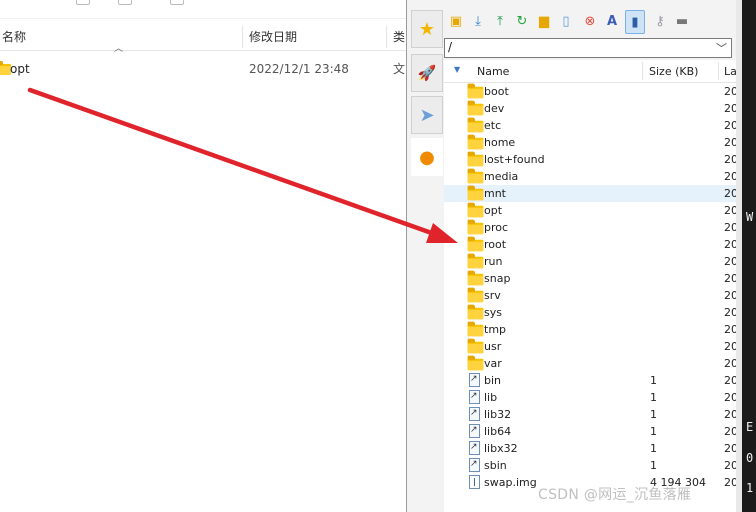 The height and width of the screenshot is (512, 756). What do you see at coordinates (591, 176) in the screenshot?
I see `remote-file-row: media 20` at bounding box center [591, 176].